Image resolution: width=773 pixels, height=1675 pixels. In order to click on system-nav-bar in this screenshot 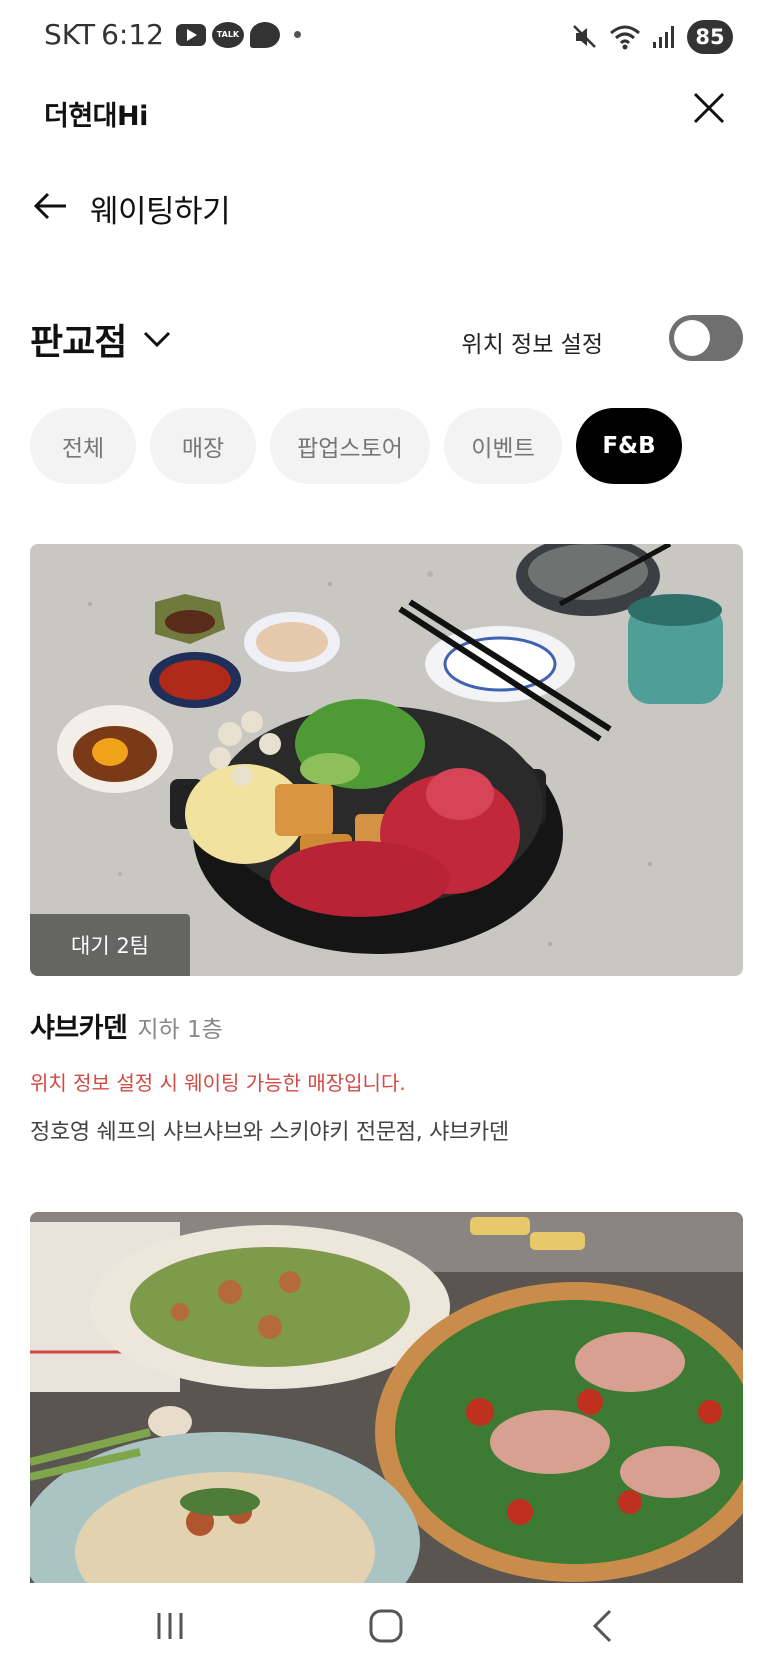, I will do `click(386, 1629)`.